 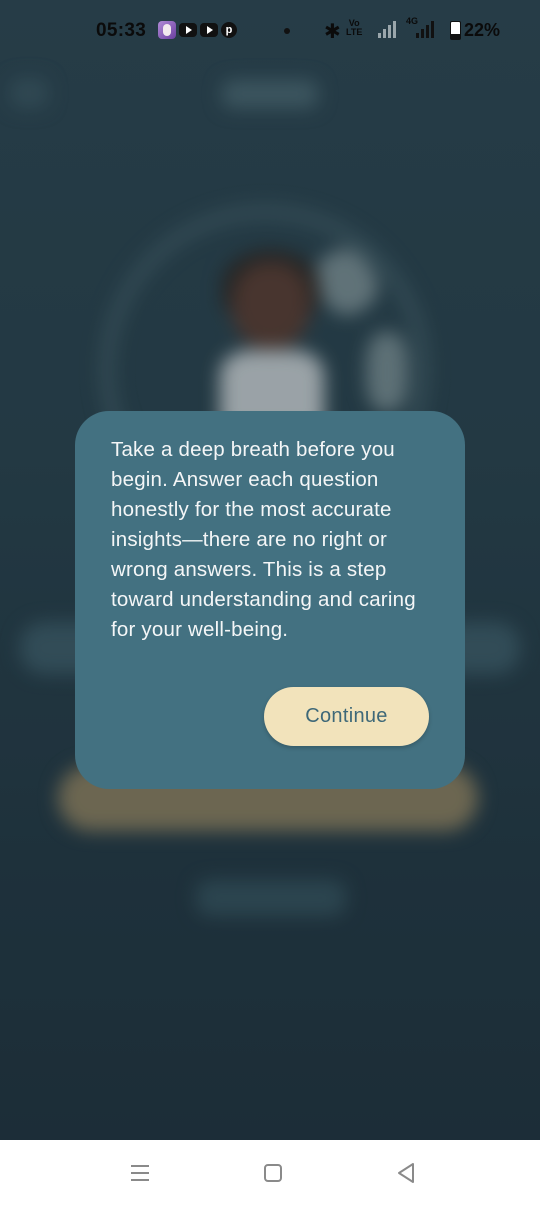 I want to click on continue-button: Continue, so click(x=346, y=716).